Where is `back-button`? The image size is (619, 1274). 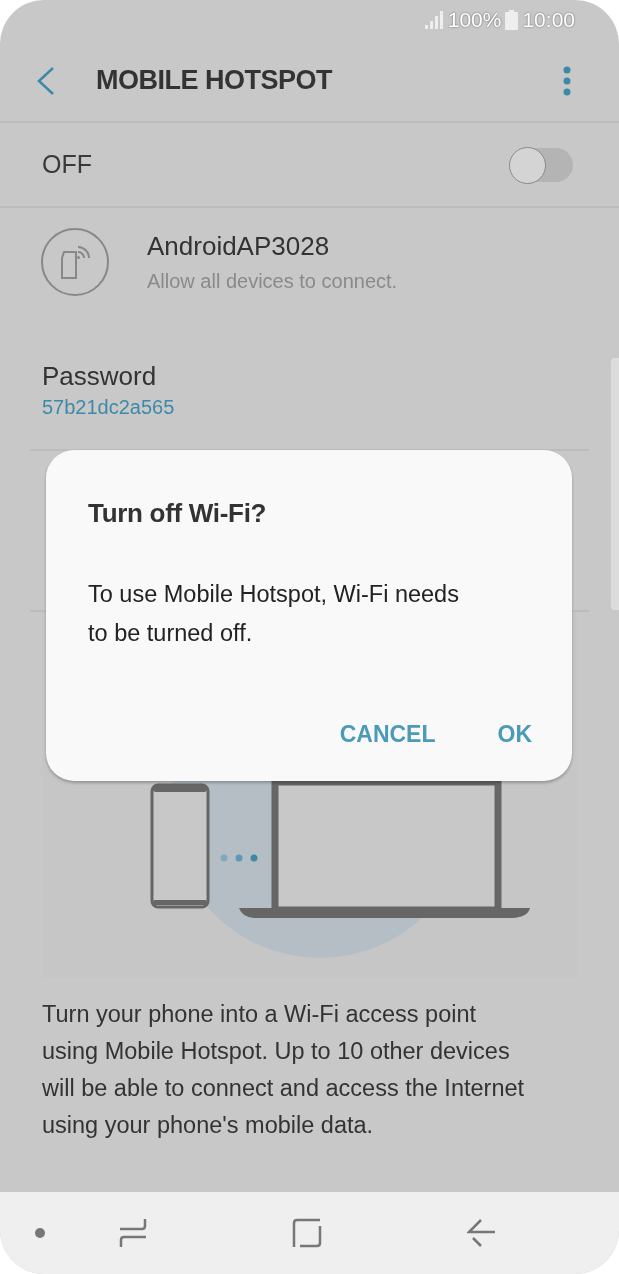 back-button is located at coordinates (46, 80).